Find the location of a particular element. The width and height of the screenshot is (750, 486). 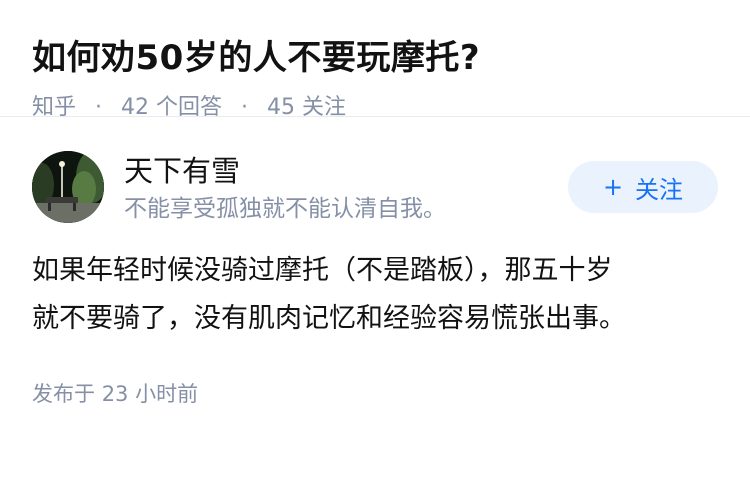

author-bio: 不能享受孤独就不能认清自我。 is located at coordinates (285, 209).